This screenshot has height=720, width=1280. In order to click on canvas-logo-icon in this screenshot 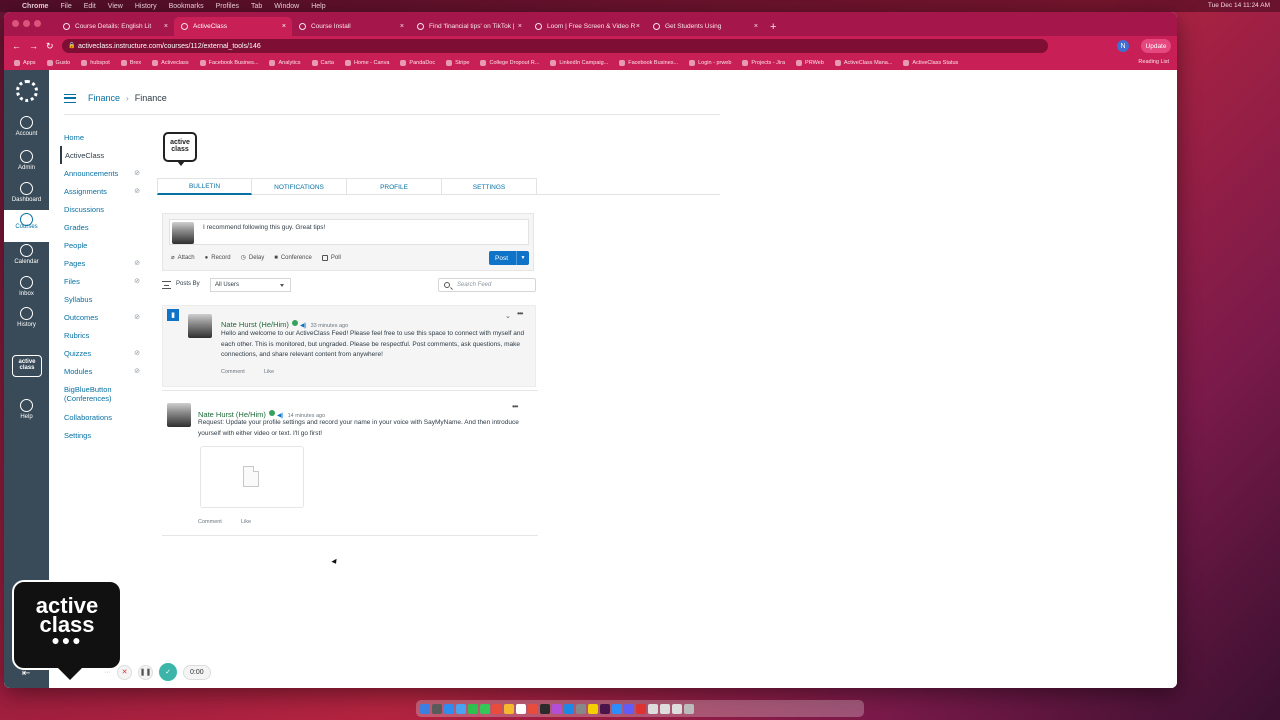, I will do `click(27, 91)`.